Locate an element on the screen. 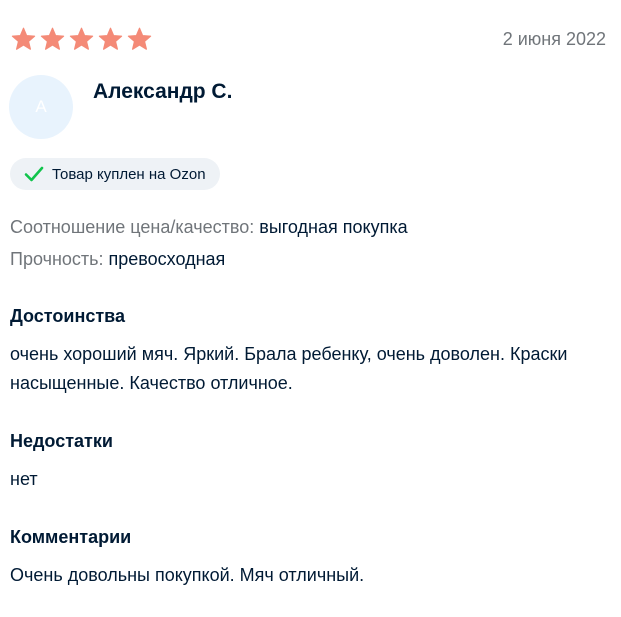 This screenshot has height=617, width=621. property-value: выгодная покупка is located at coordinates (333, 227).